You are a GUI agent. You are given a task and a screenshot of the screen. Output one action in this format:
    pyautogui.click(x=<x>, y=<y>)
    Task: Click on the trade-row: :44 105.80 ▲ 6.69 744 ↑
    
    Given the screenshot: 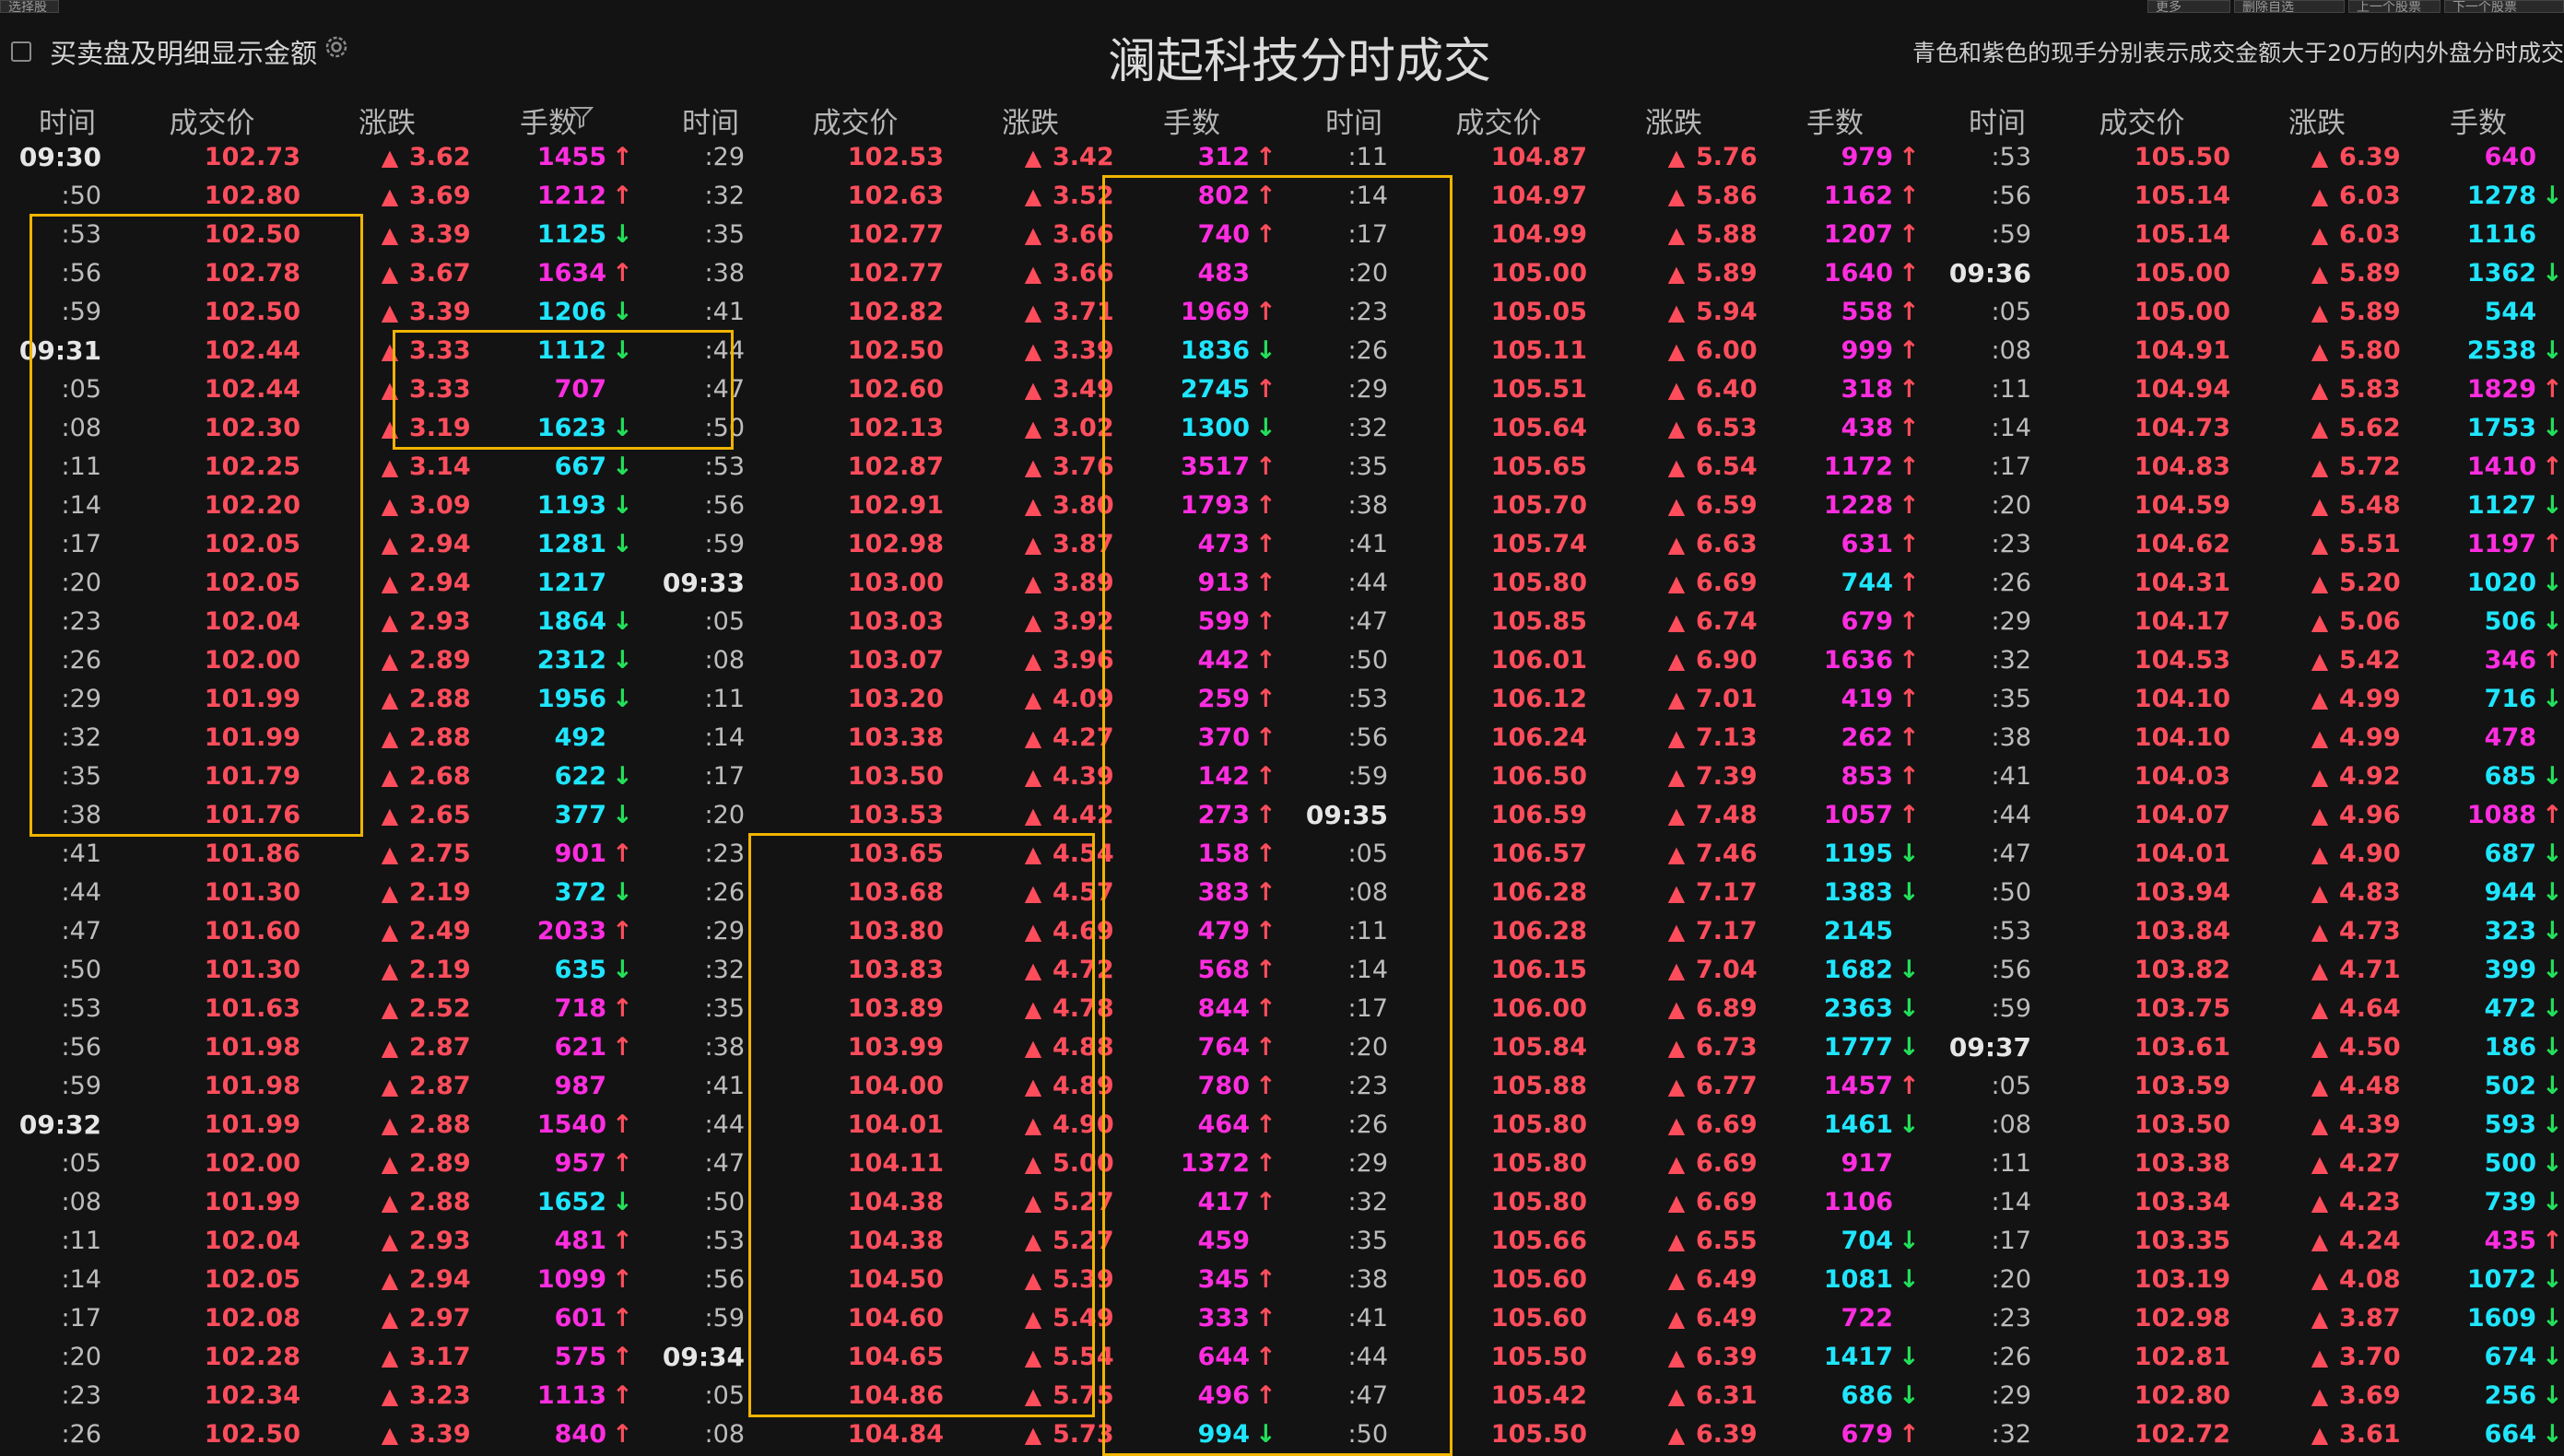 What is the action you would take?
    pyautogui.click(x=1608, y=583)
    